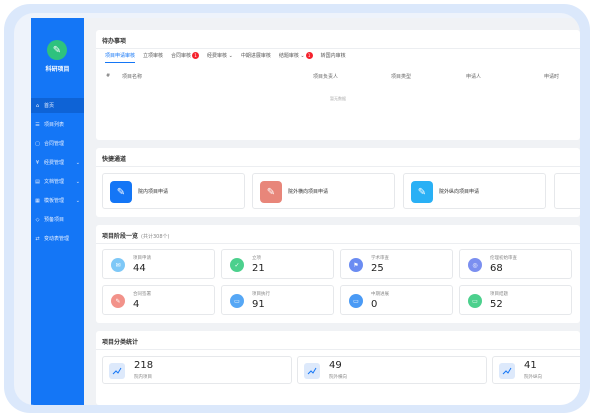 The image size is (594, 417). What do you see at coordinates (158, 264) in the screenshot?
I see `stage-item: ✉ 项目申请 44` at bounding box center [158, 264].